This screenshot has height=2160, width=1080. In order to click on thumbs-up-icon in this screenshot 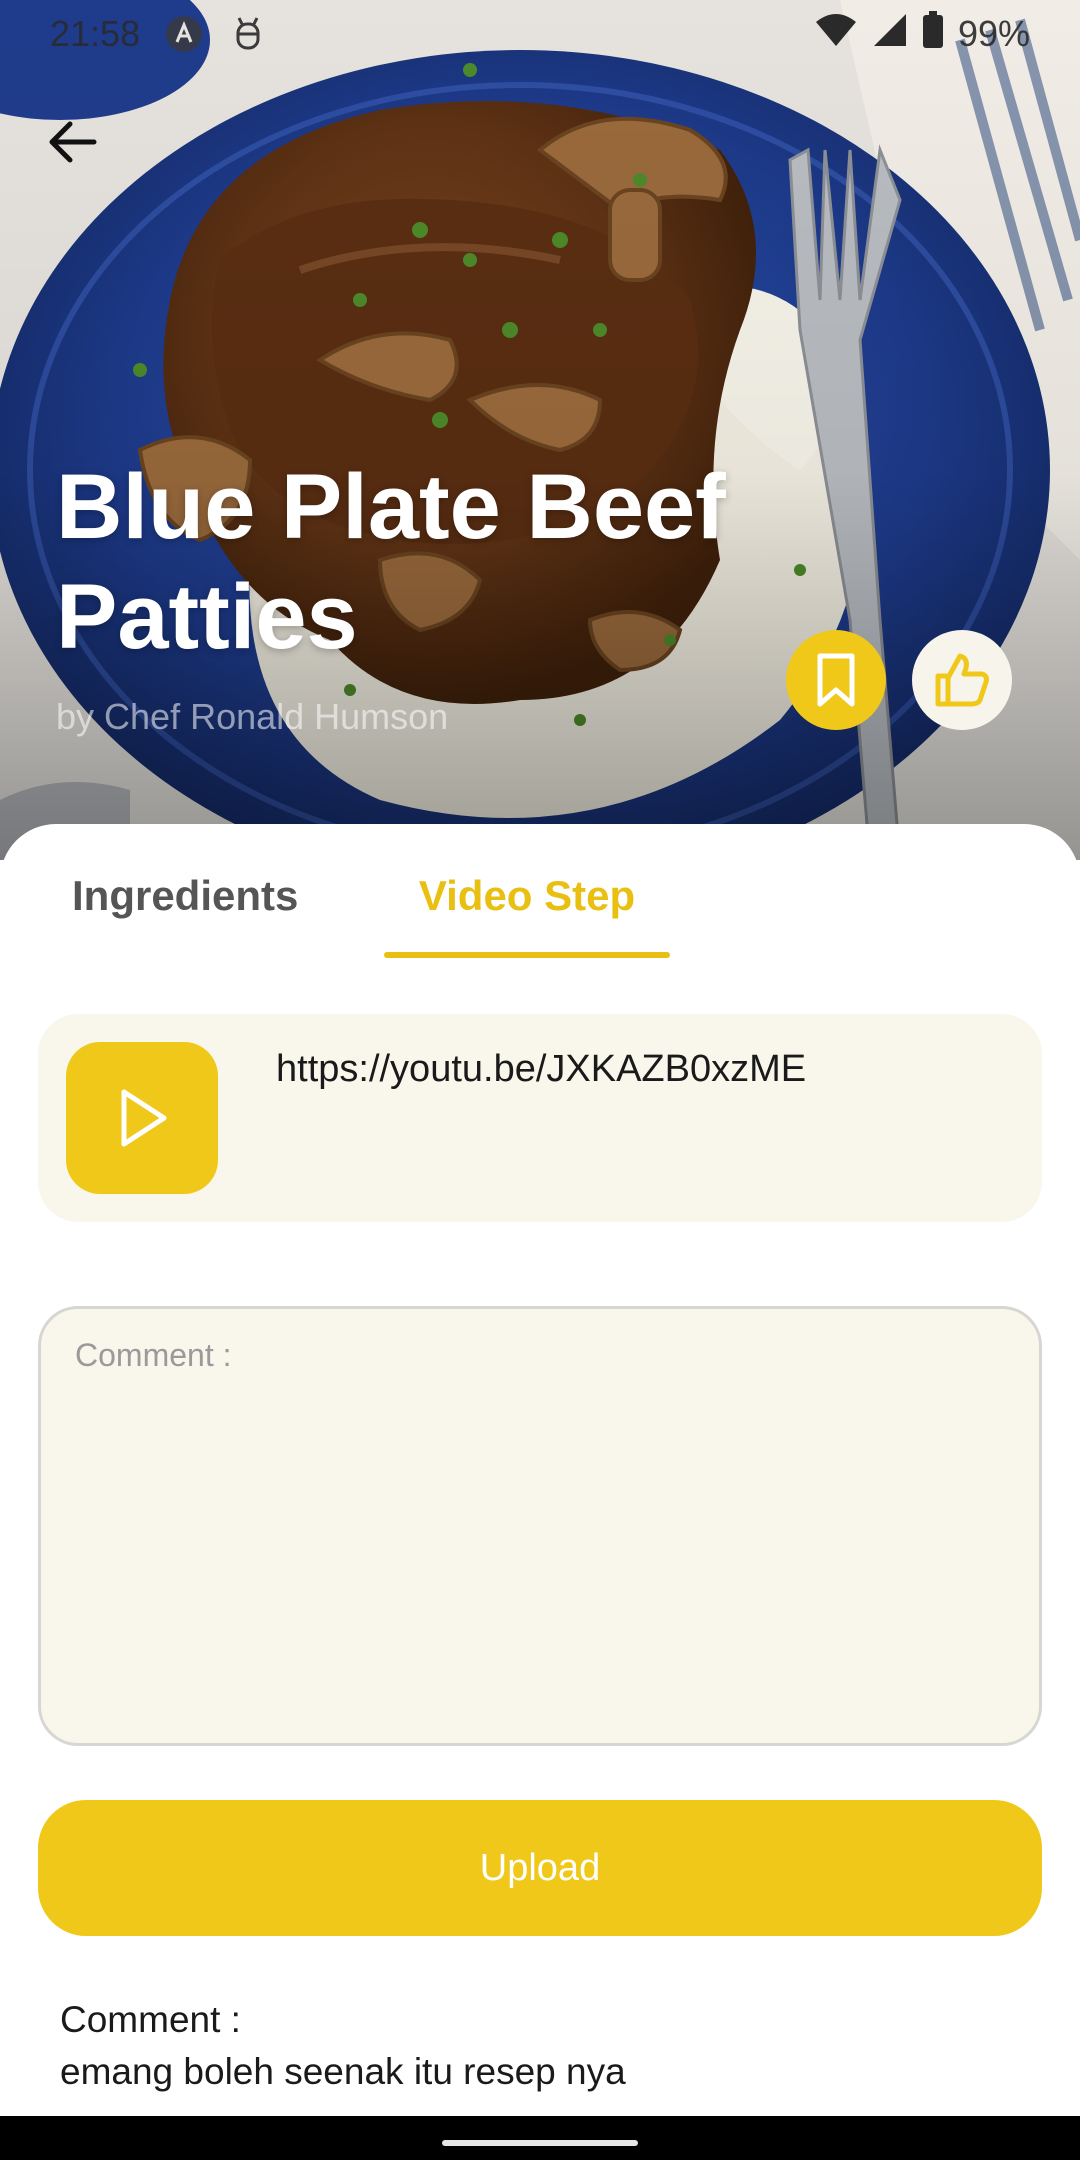, I will do `click(962, 680)`.